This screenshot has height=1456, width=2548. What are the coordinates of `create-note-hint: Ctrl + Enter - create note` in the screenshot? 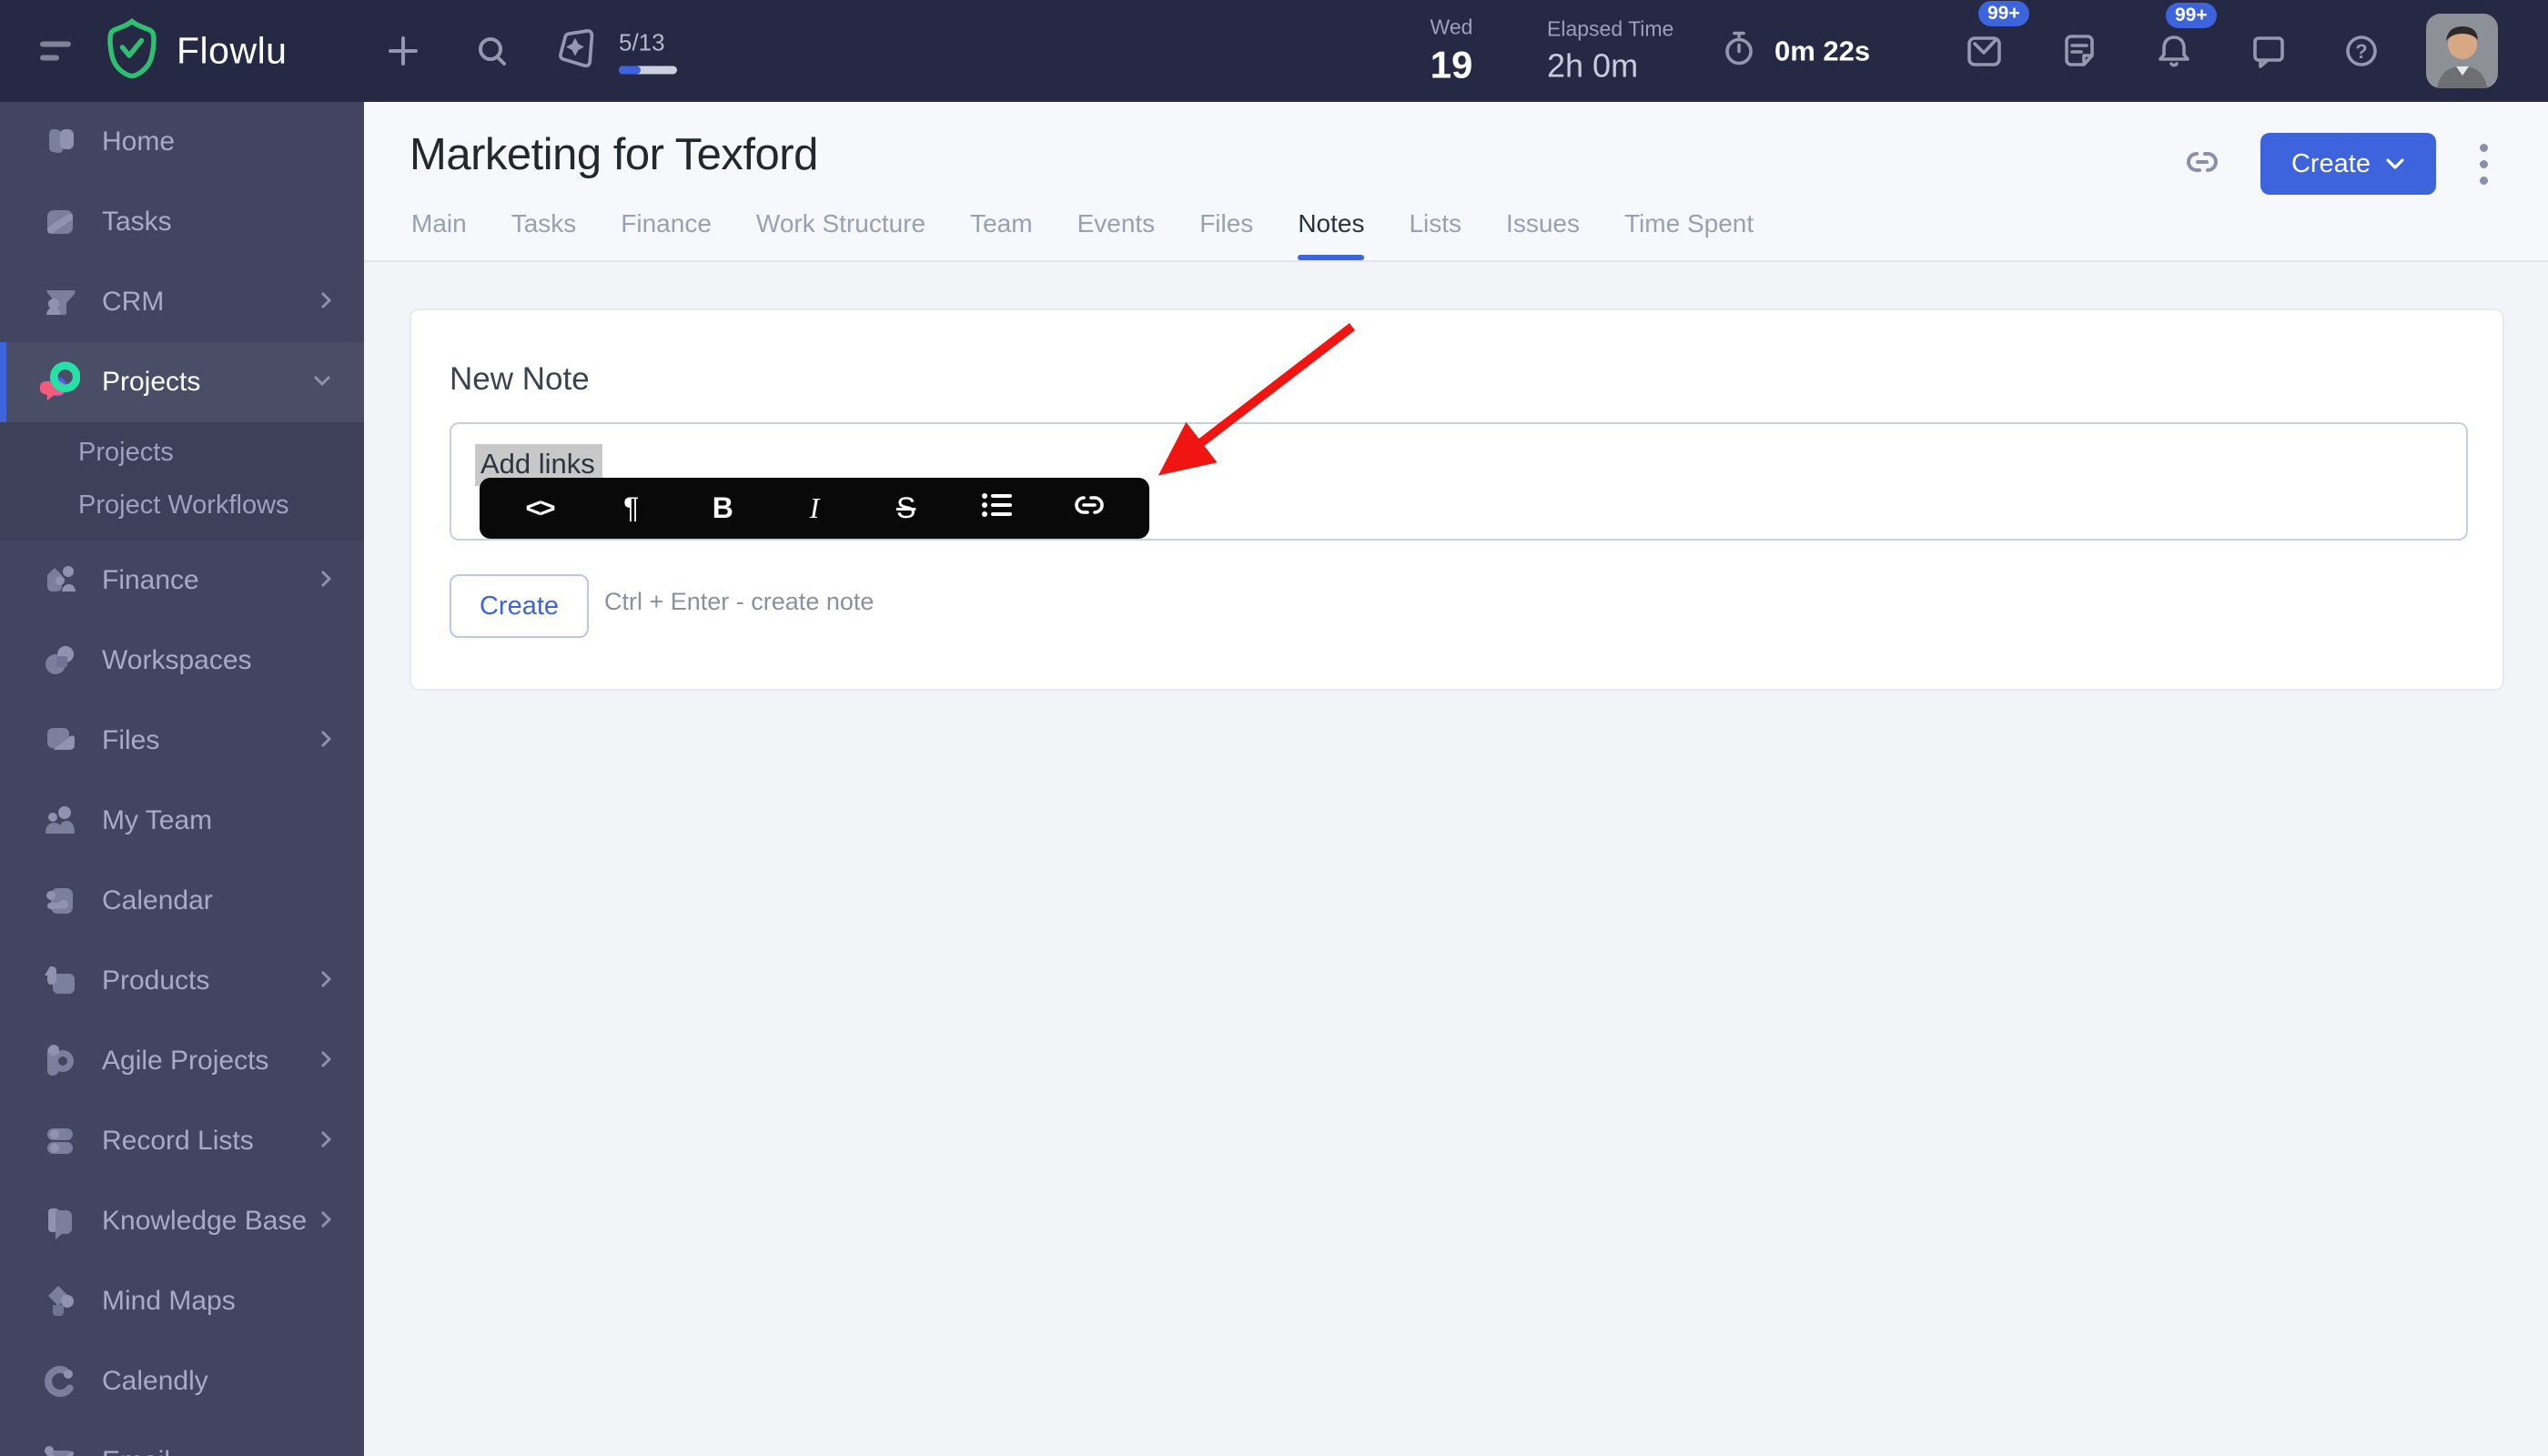 It's located at (740, 602).